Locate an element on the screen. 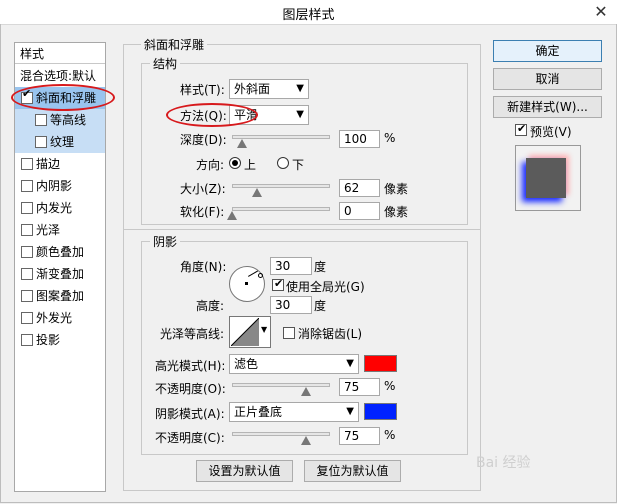 This screenshot has width=617, height=504. style-list-item: 内阴影 is located at coordinates (60, 186).